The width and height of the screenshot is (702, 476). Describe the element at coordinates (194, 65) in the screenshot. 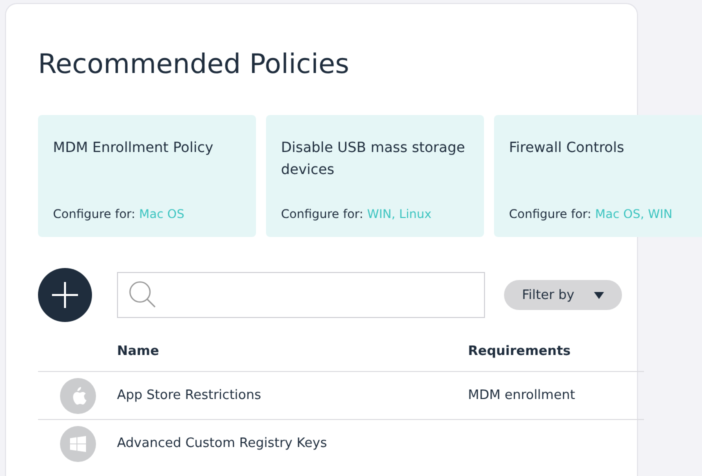

I see `page-title: Recommended Policies` at that location.